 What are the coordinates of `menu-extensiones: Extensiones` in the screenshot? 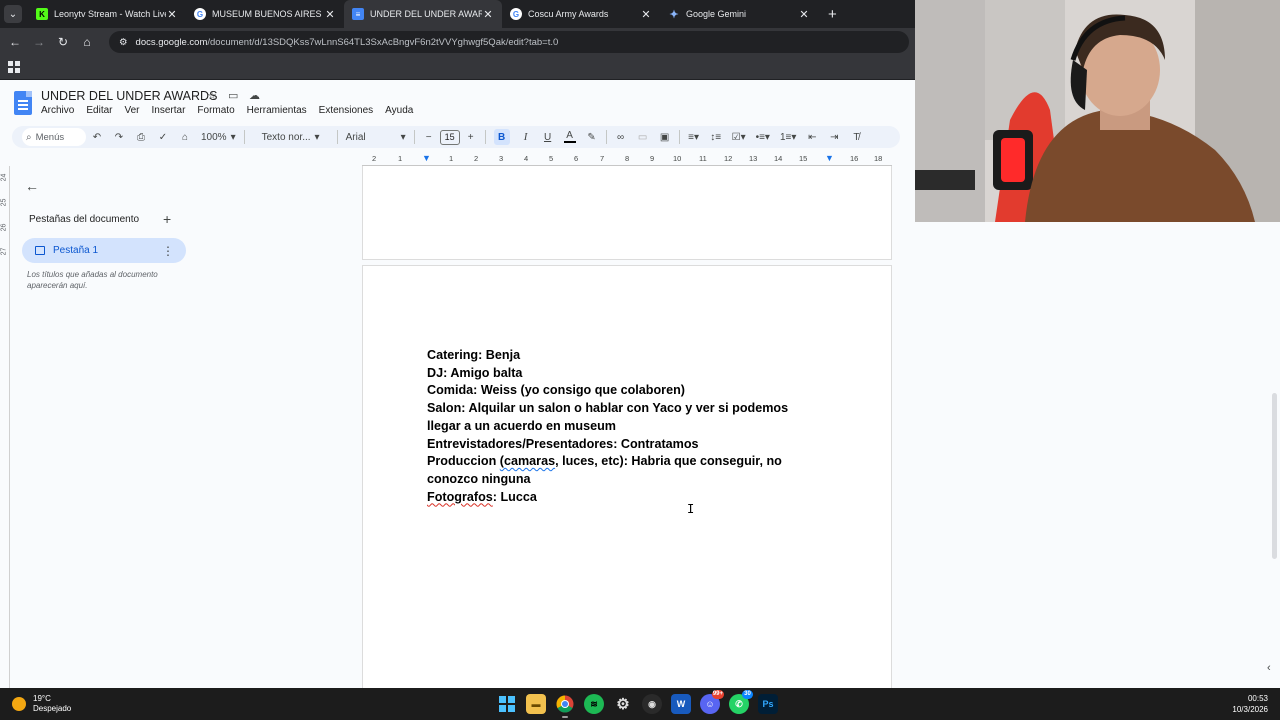 It's located at (346, 110).